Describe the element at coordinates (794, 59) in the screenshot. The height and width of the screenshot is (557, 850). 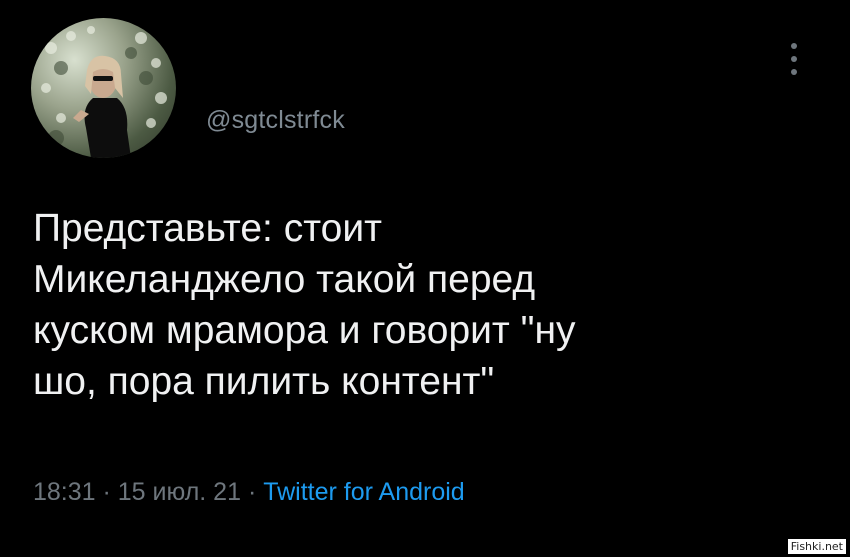
I see `more-vertical-icon` at that location.